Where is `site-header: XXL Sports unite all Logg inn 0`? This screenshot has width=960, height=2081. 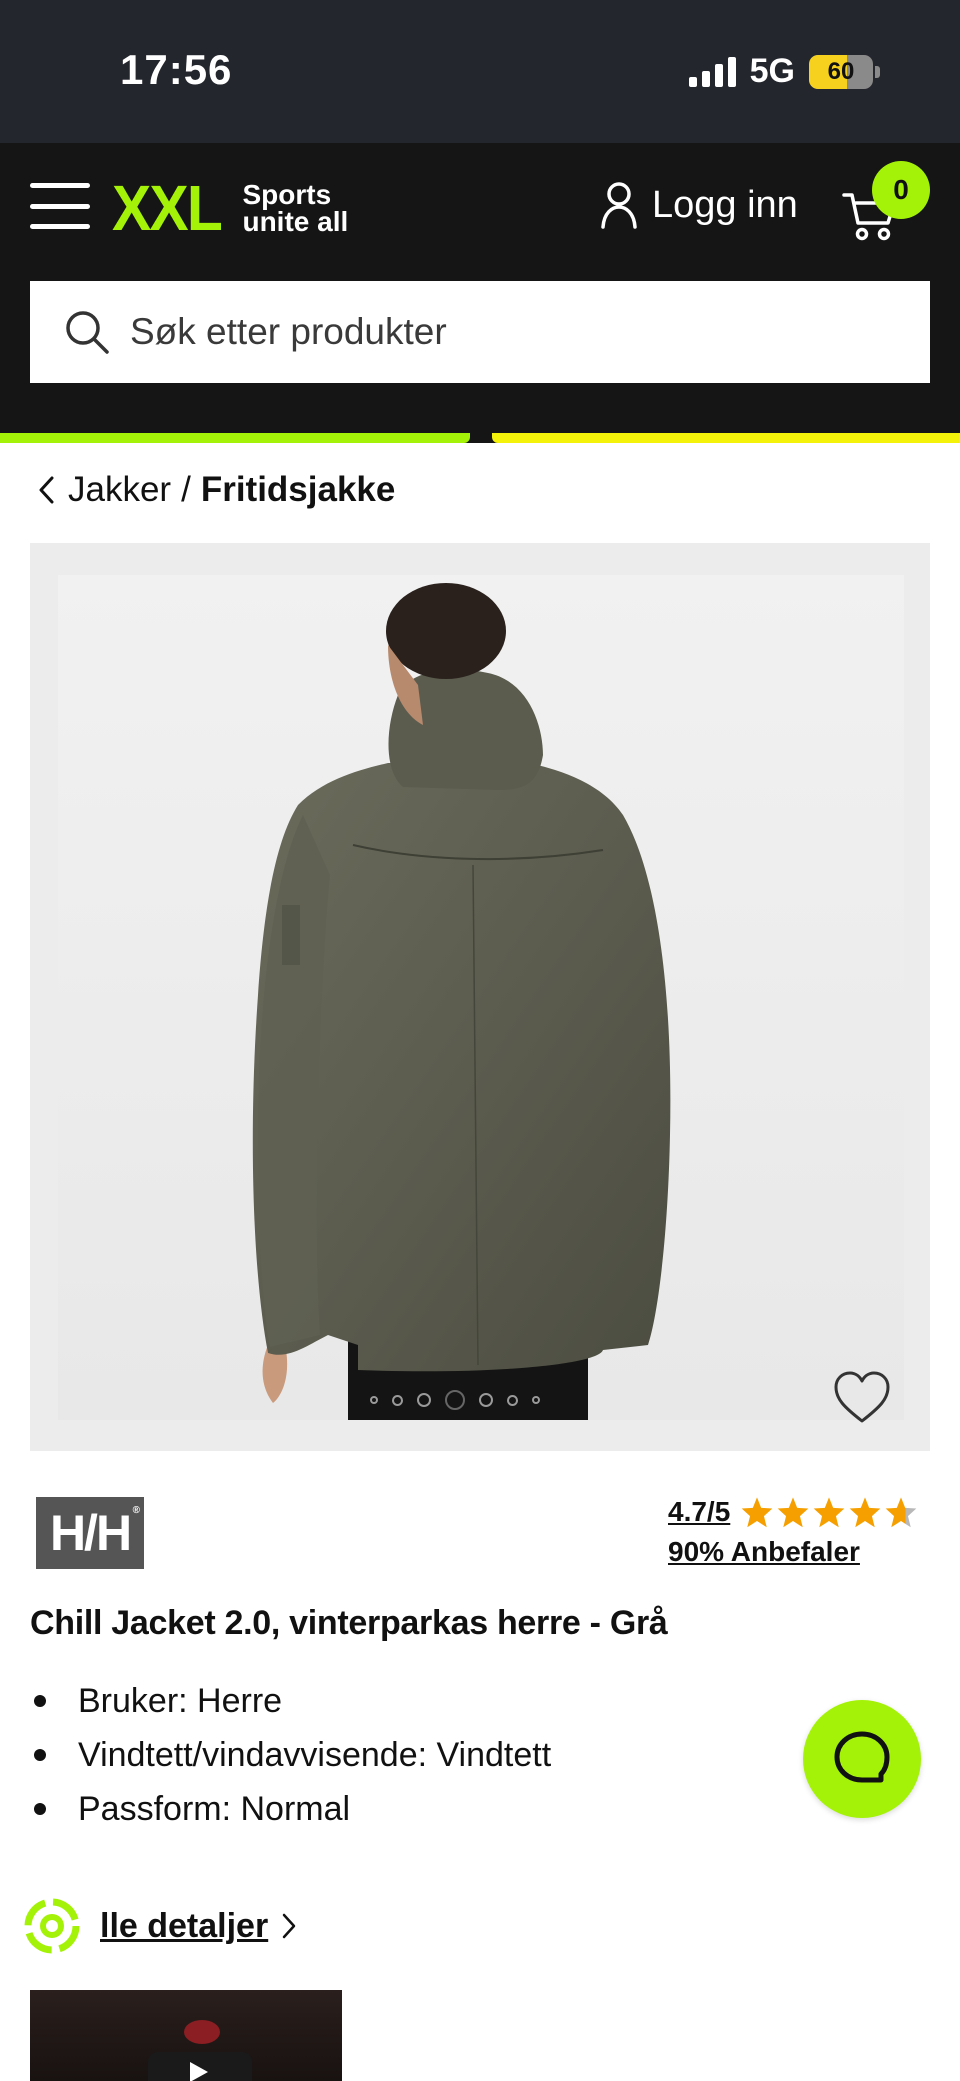 site-header: XXL Sports unite all Logg inn 0 is located at coordinates (480, 293).